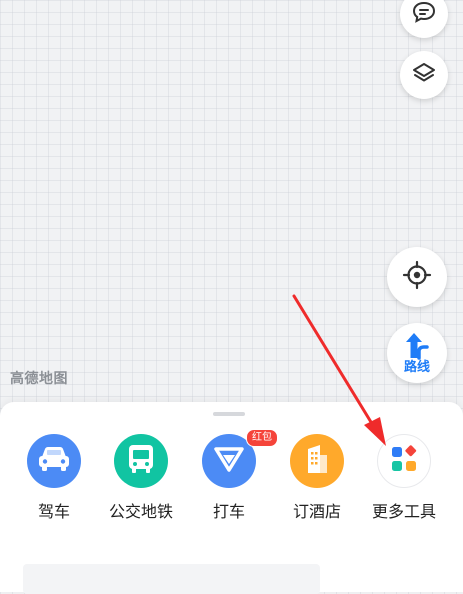 This screenshot has width=463, height=594. I want to click on service-label: 更多工具, so click(403, 511).